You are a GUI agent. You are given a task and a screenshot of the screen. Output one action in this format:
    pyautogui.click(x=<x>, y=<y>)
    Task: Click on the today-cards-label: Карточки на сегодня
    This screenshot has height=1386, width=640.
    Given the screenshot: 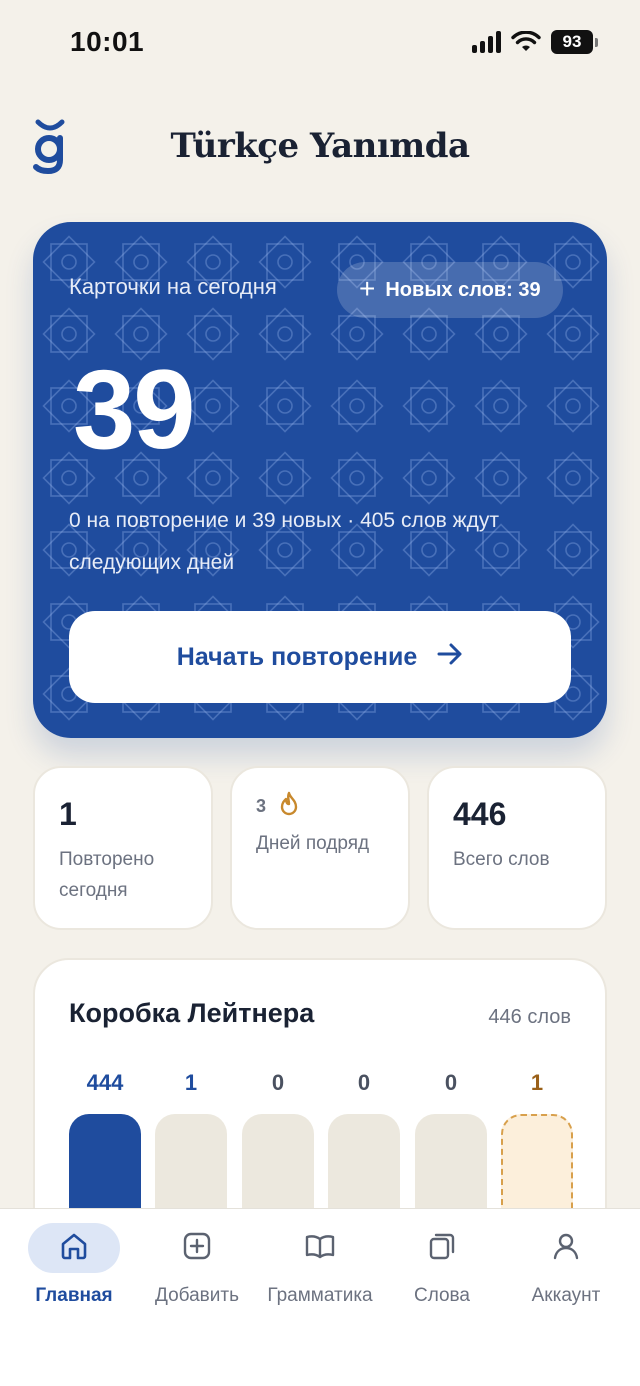 What is the action you would take?
    pyautogui.click(x=173, y=286)
    